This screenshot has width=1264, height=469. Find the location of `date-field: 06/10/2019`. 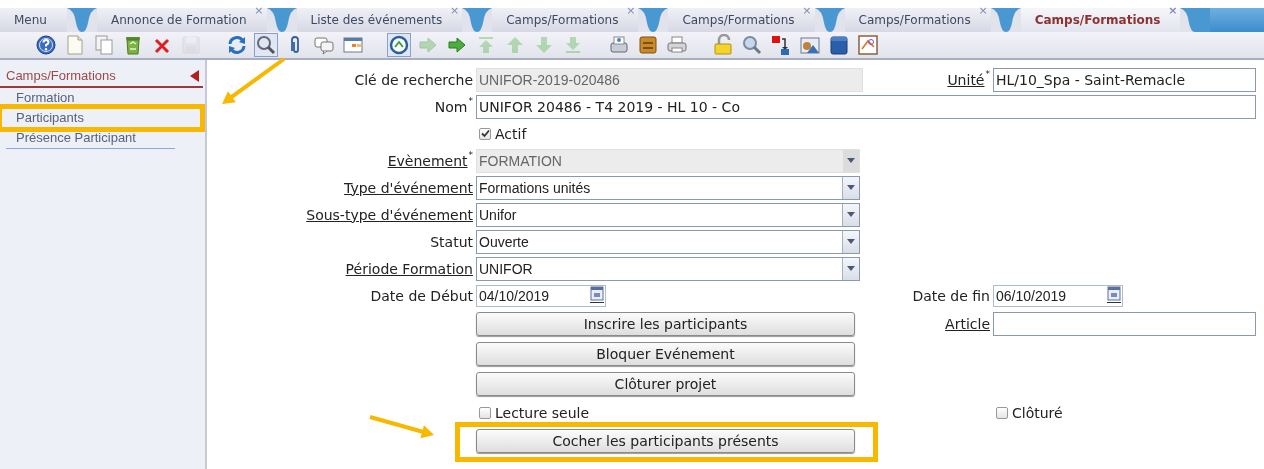

date-field: 06/10/2019 is located at coordinates (1058, 295).